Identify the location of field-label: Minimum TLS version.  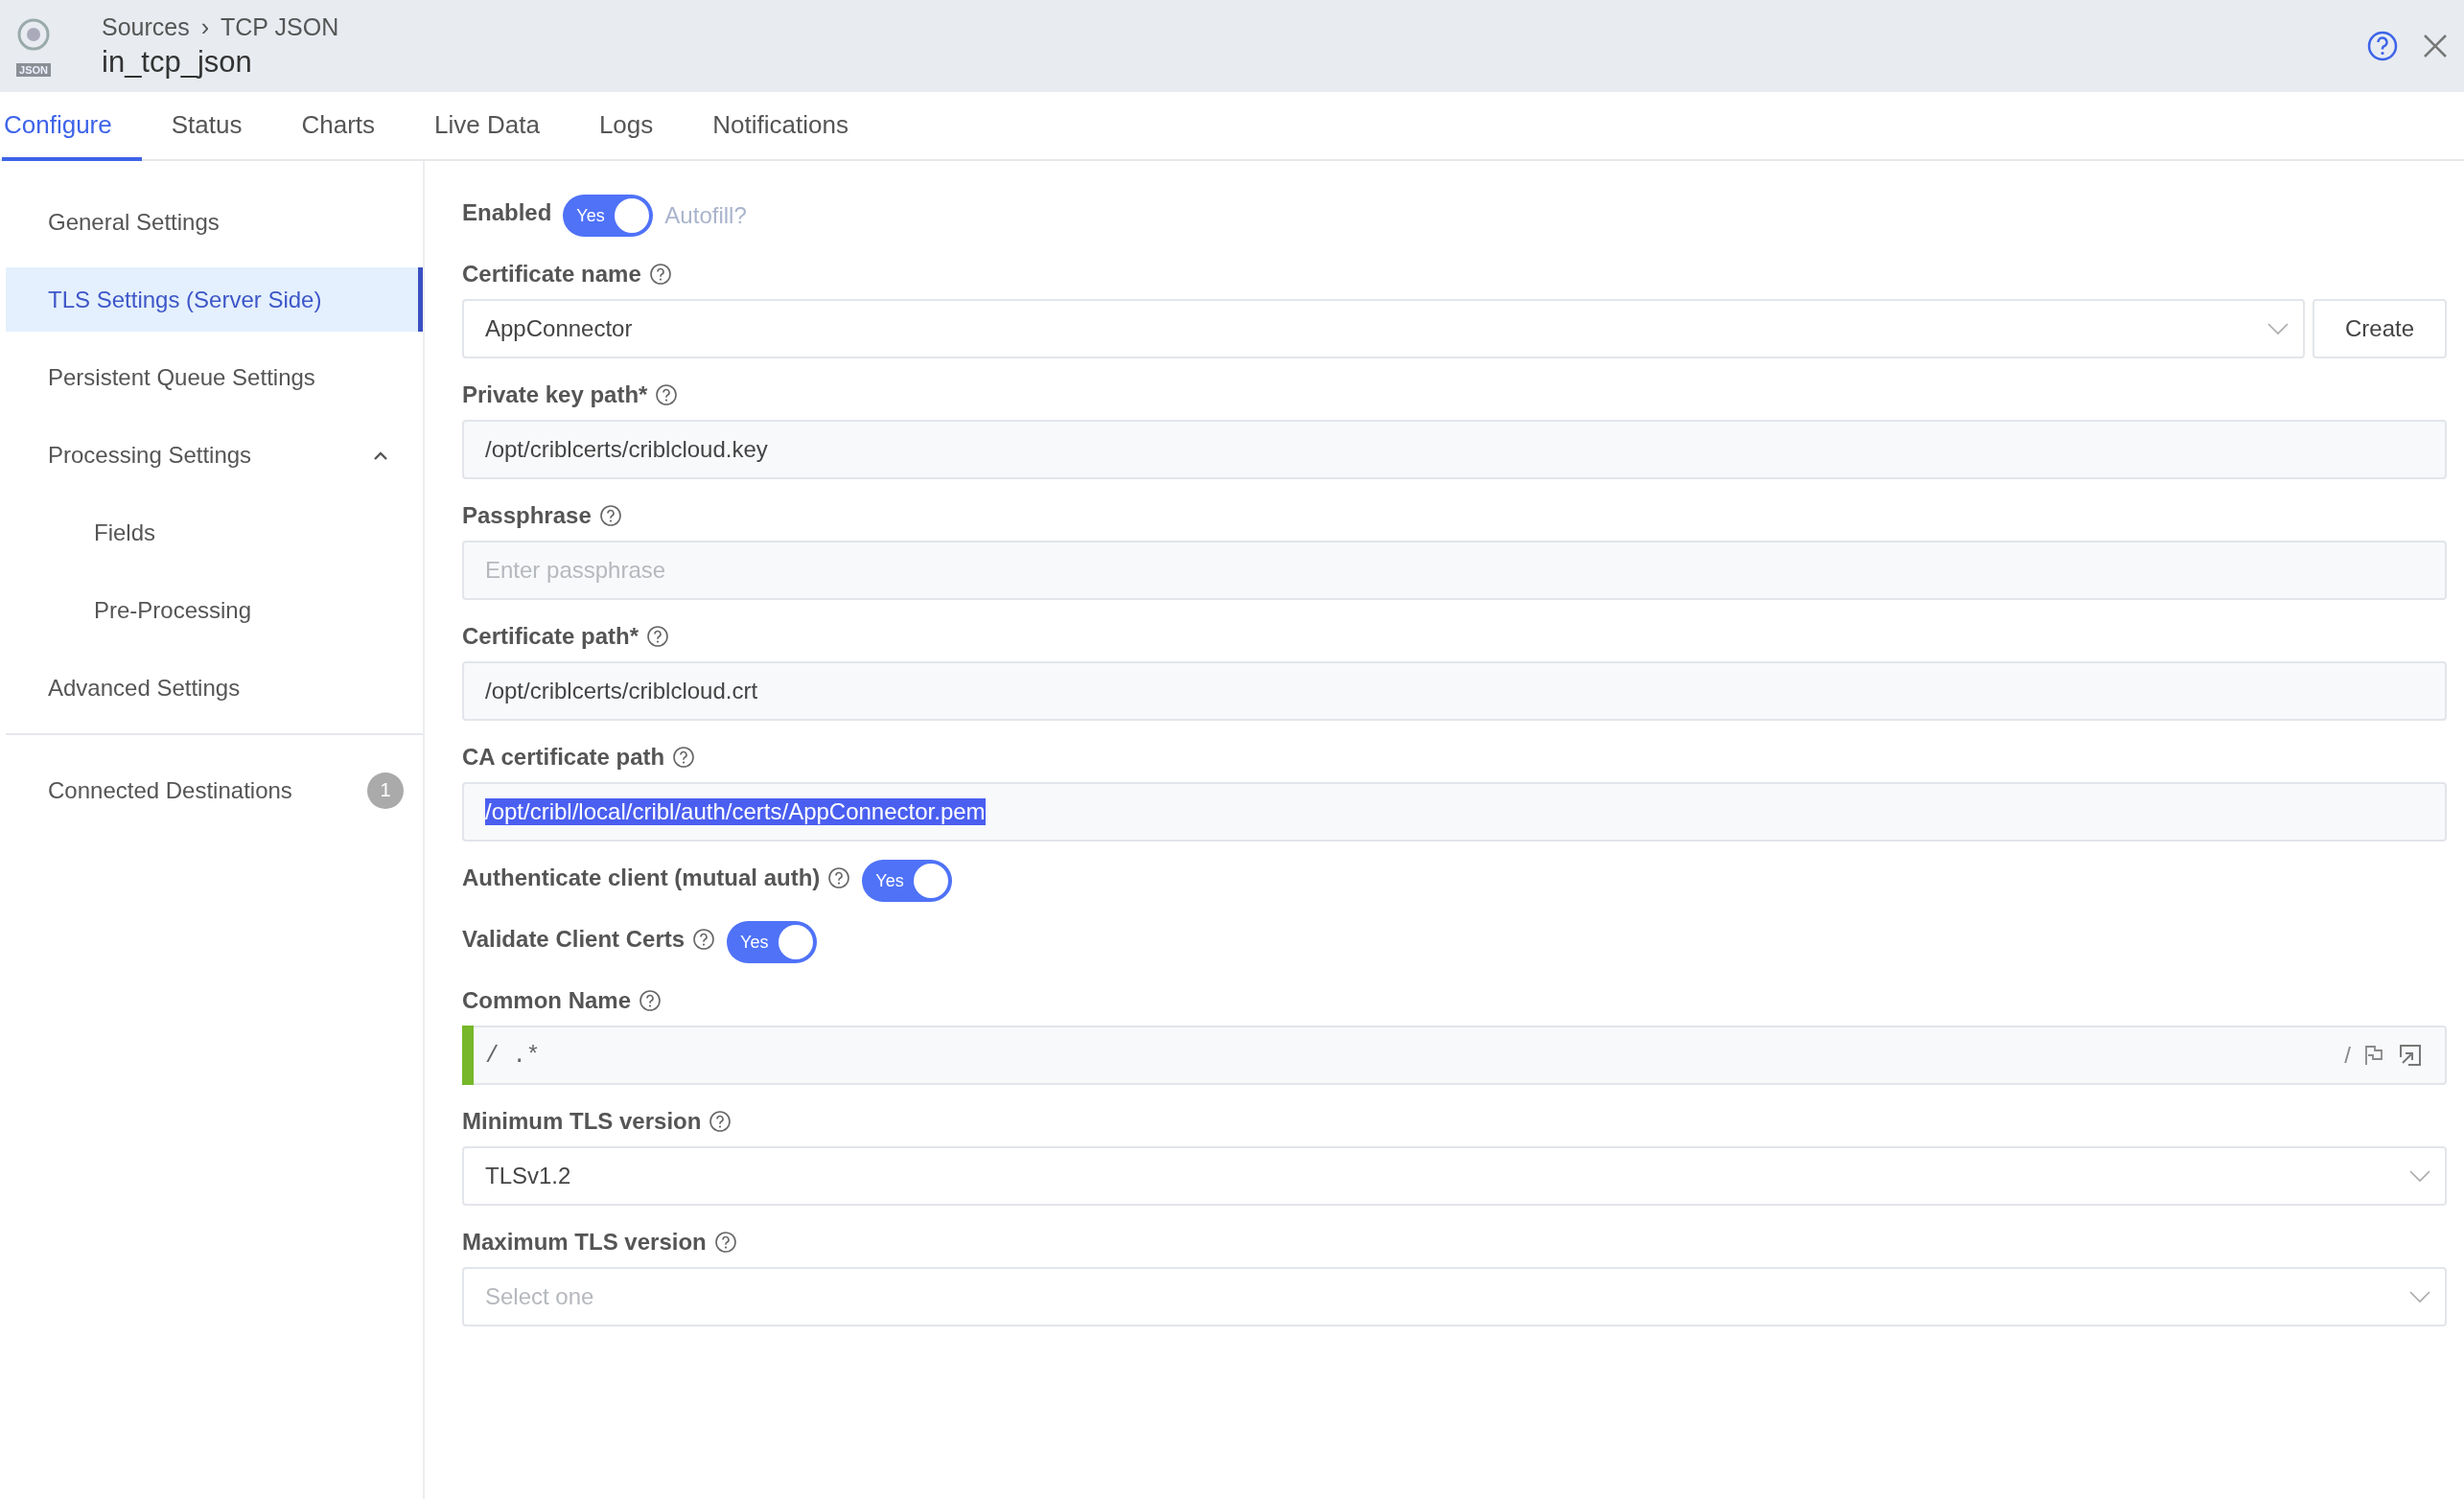
(582, 1121).